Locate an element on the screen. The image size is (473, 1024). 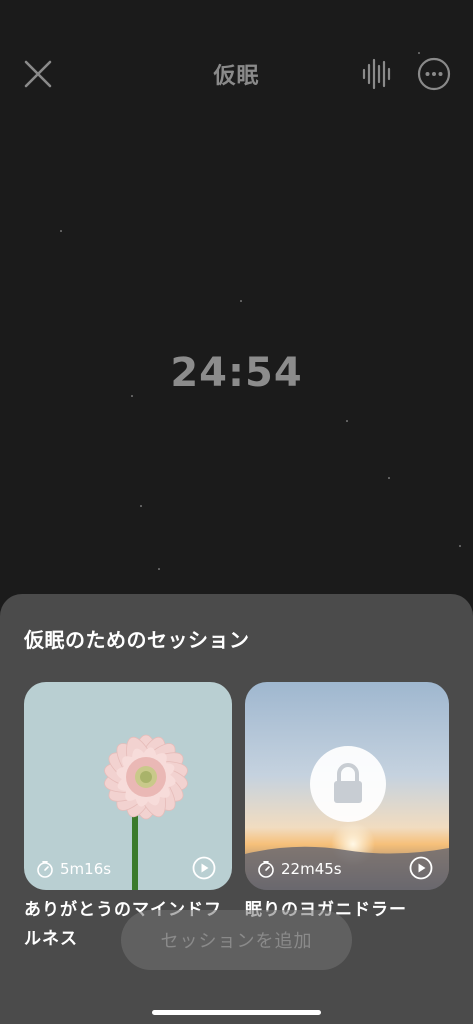
duration-text: 22m45s is located at coordinates (311, 869).